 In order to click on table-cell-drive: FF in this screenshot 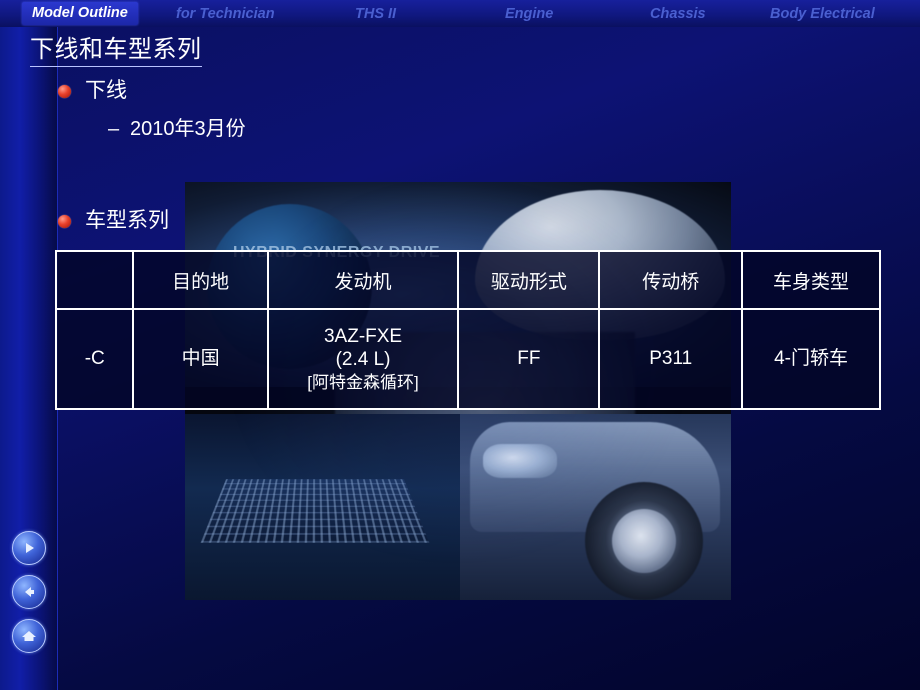, I will do `click(529, 359)`.